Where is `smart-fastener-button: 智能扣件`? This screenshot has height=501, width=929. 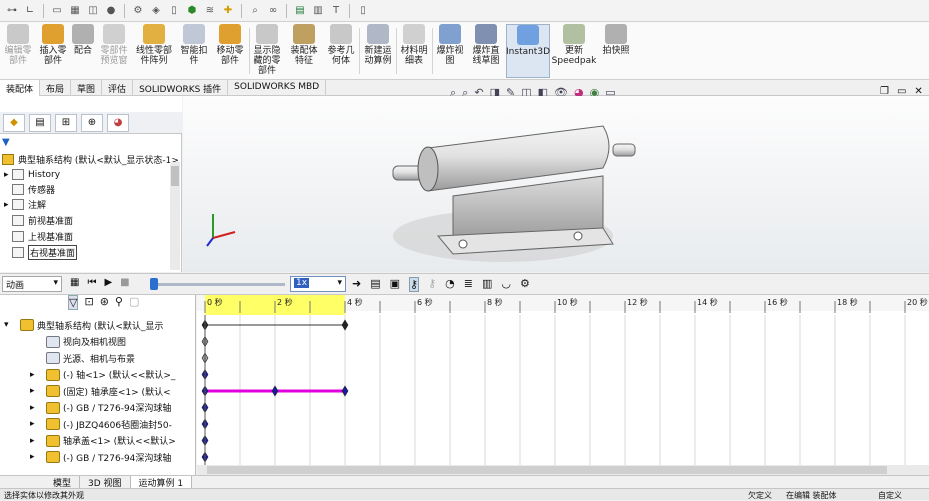
smart-fastener-button: 智能扣件 is located at coordinates (194, 51).